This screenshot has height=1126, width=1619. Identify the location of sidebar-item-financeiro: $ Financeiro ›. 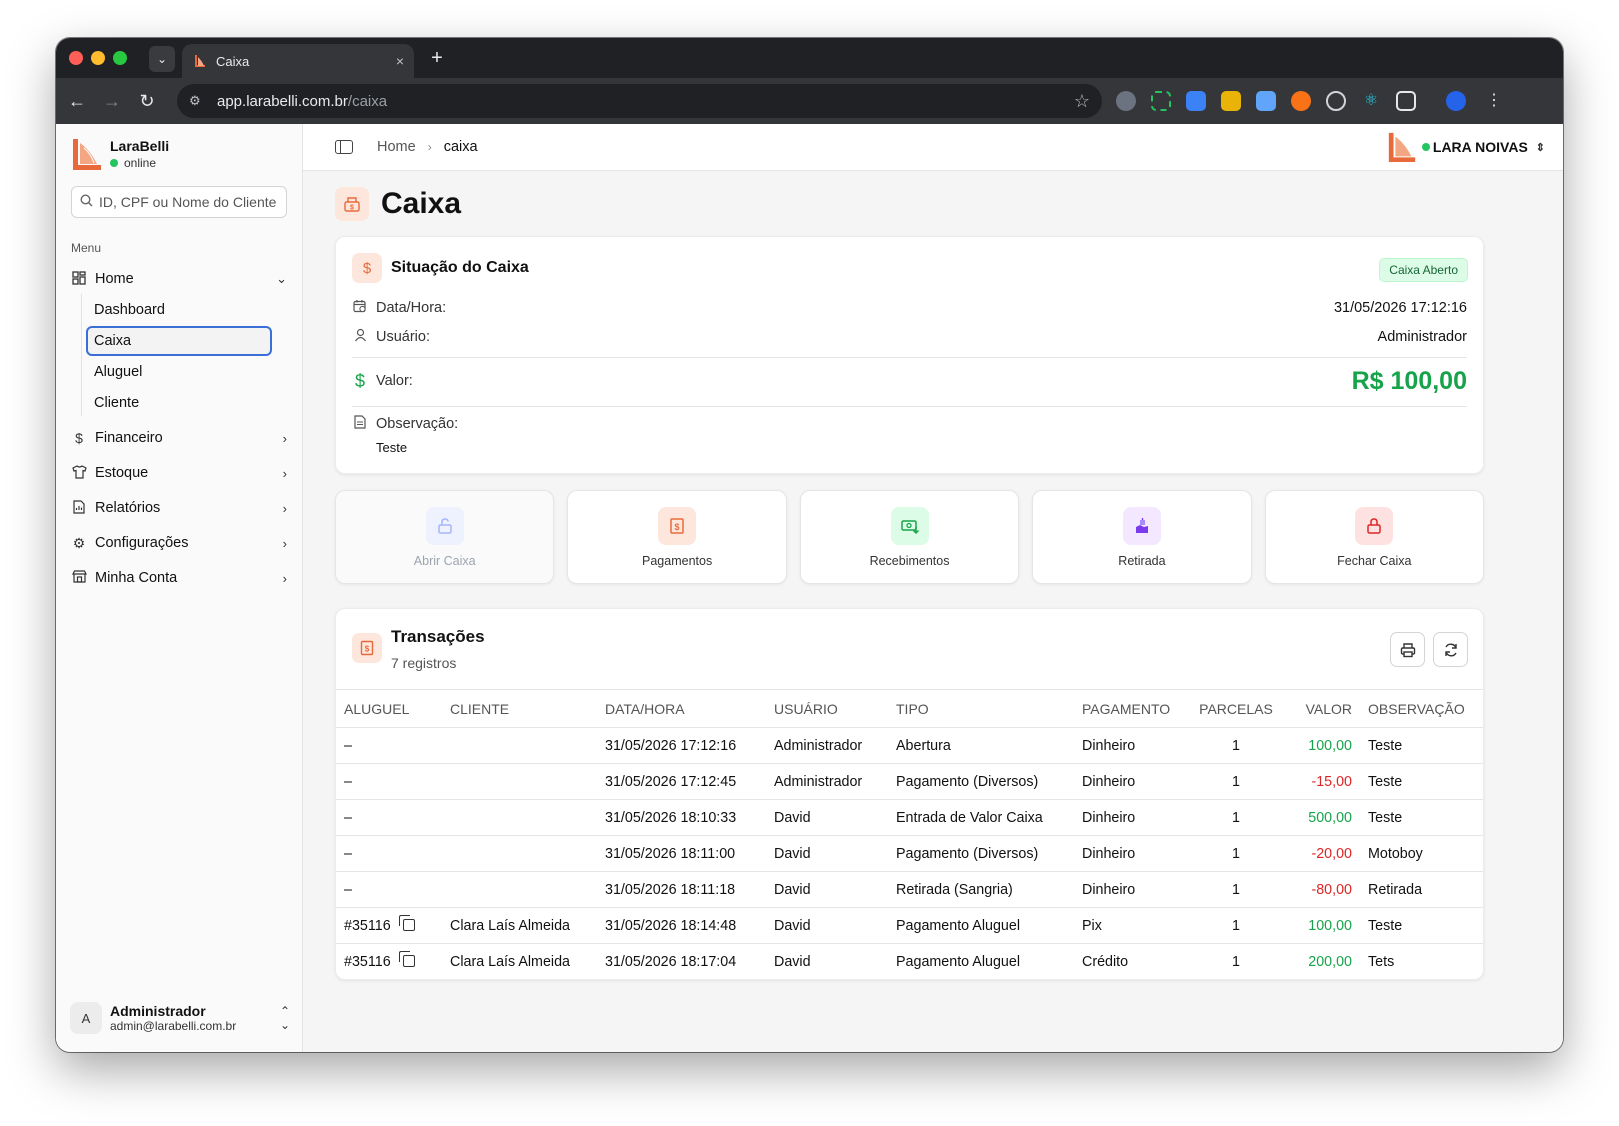
(179, 438).